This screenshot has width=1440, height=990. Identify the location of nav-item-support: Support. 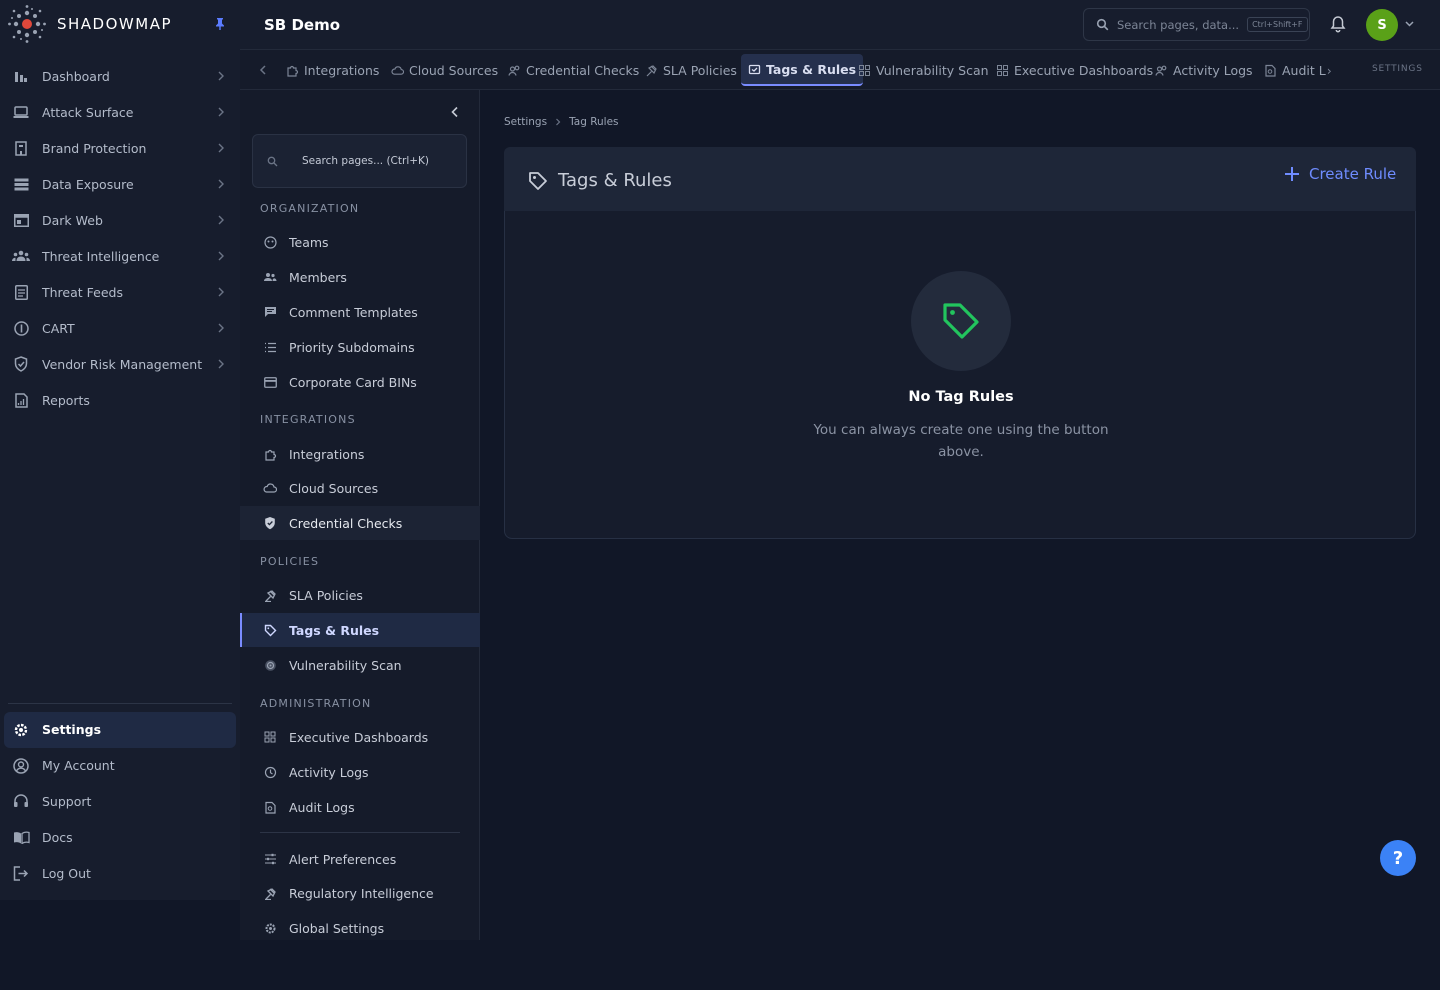
(120, 802).